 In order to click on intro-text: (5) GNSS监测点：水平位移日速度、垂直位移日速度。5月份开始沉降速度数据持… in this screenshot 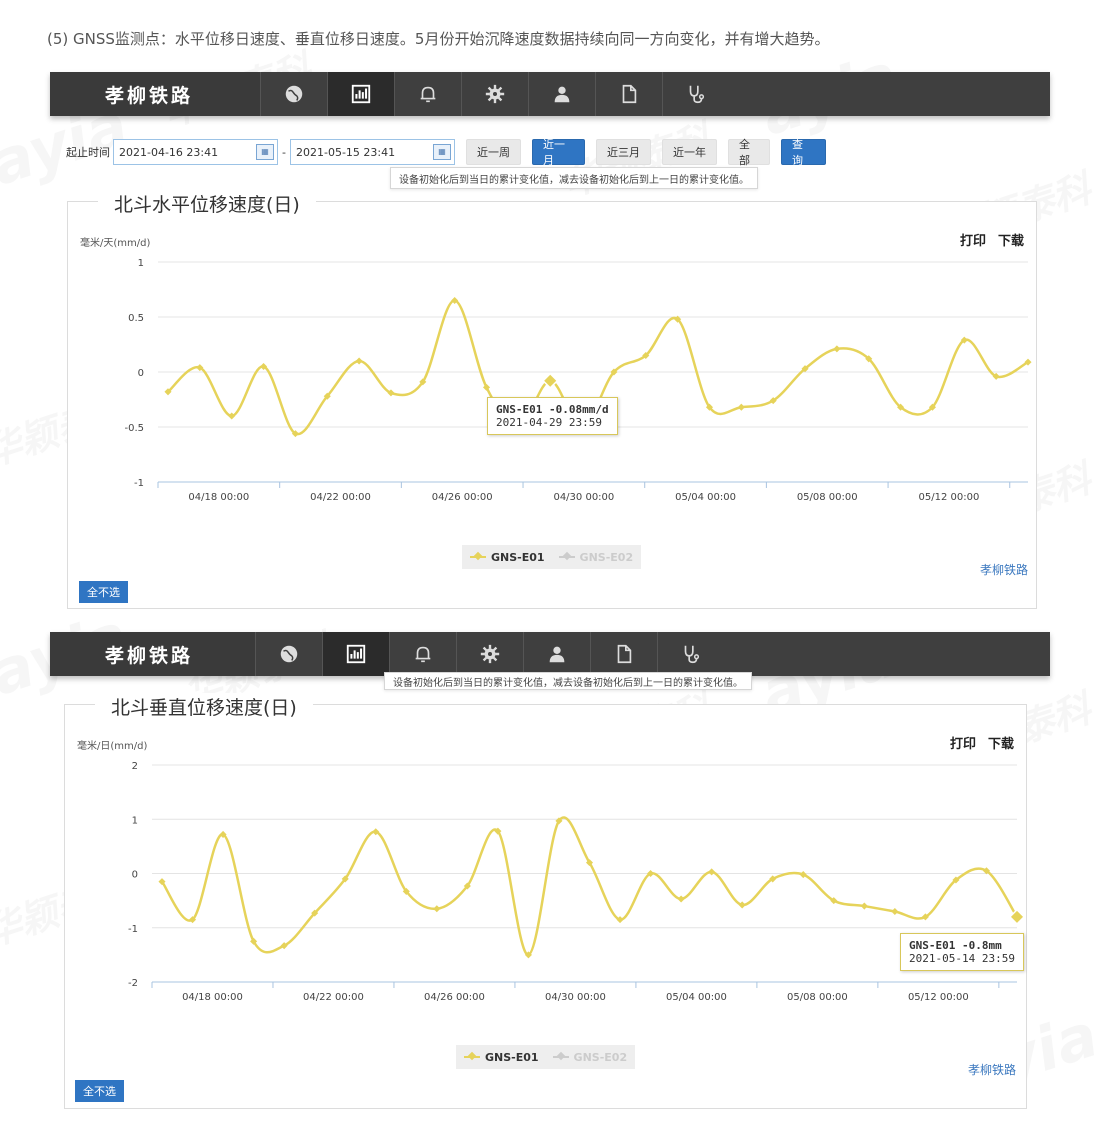, I will do `click(438, 39)`.